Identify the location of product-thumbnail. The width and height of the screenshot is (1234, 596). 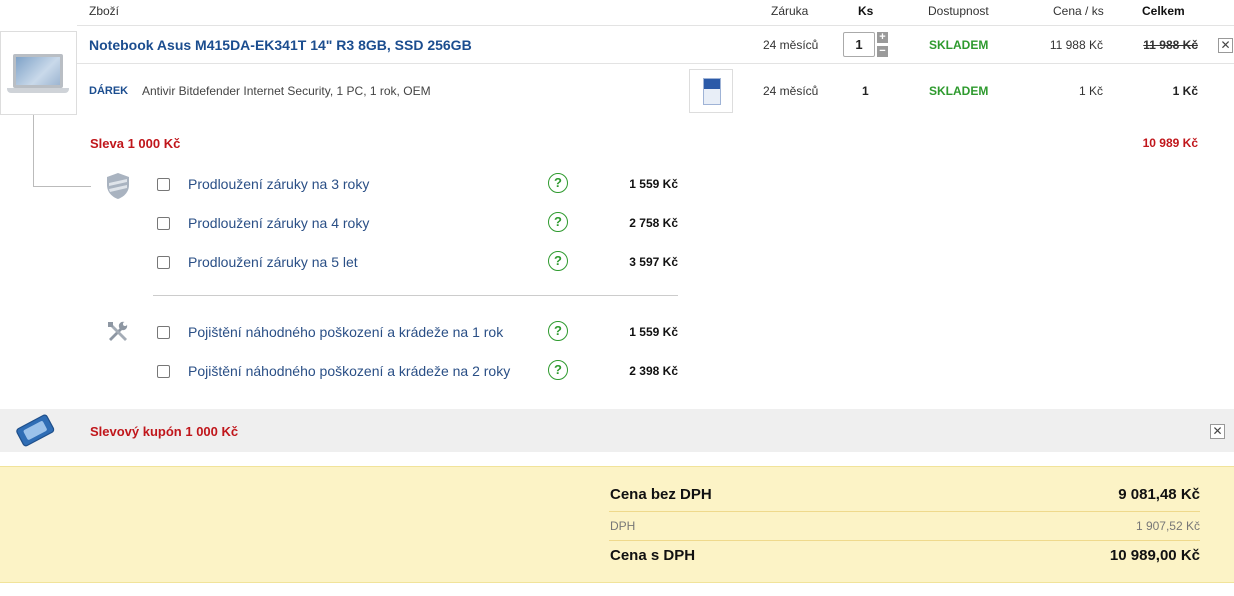
(38, 73).